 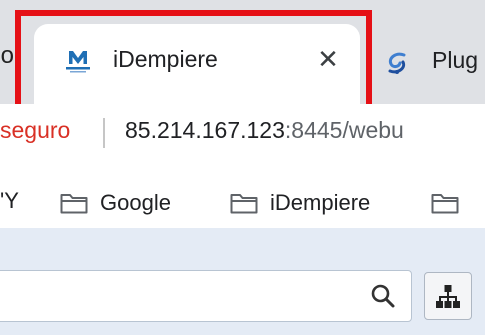 I want to click on bookmark-label: Google, so click(x=135, y=202).